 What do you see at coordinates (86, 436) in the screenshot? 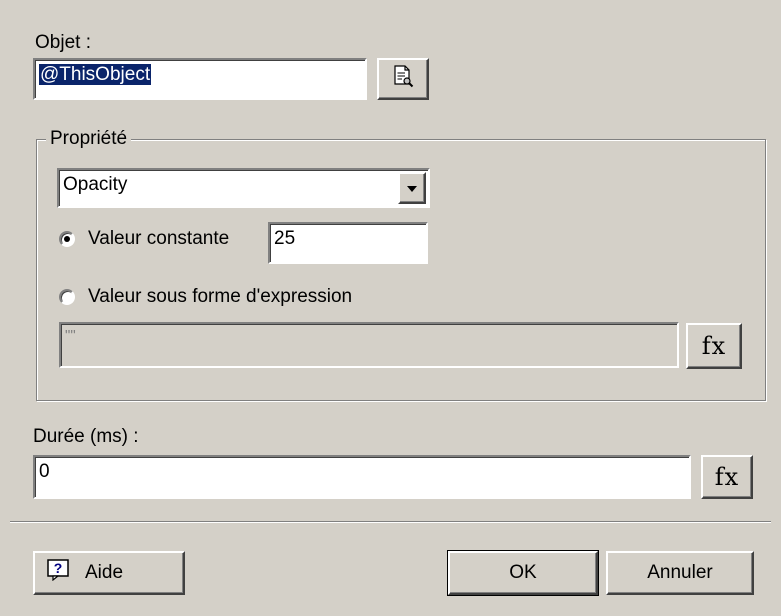
I see `duree-label: Durée (ms) :` at bounding box center [86, 436].